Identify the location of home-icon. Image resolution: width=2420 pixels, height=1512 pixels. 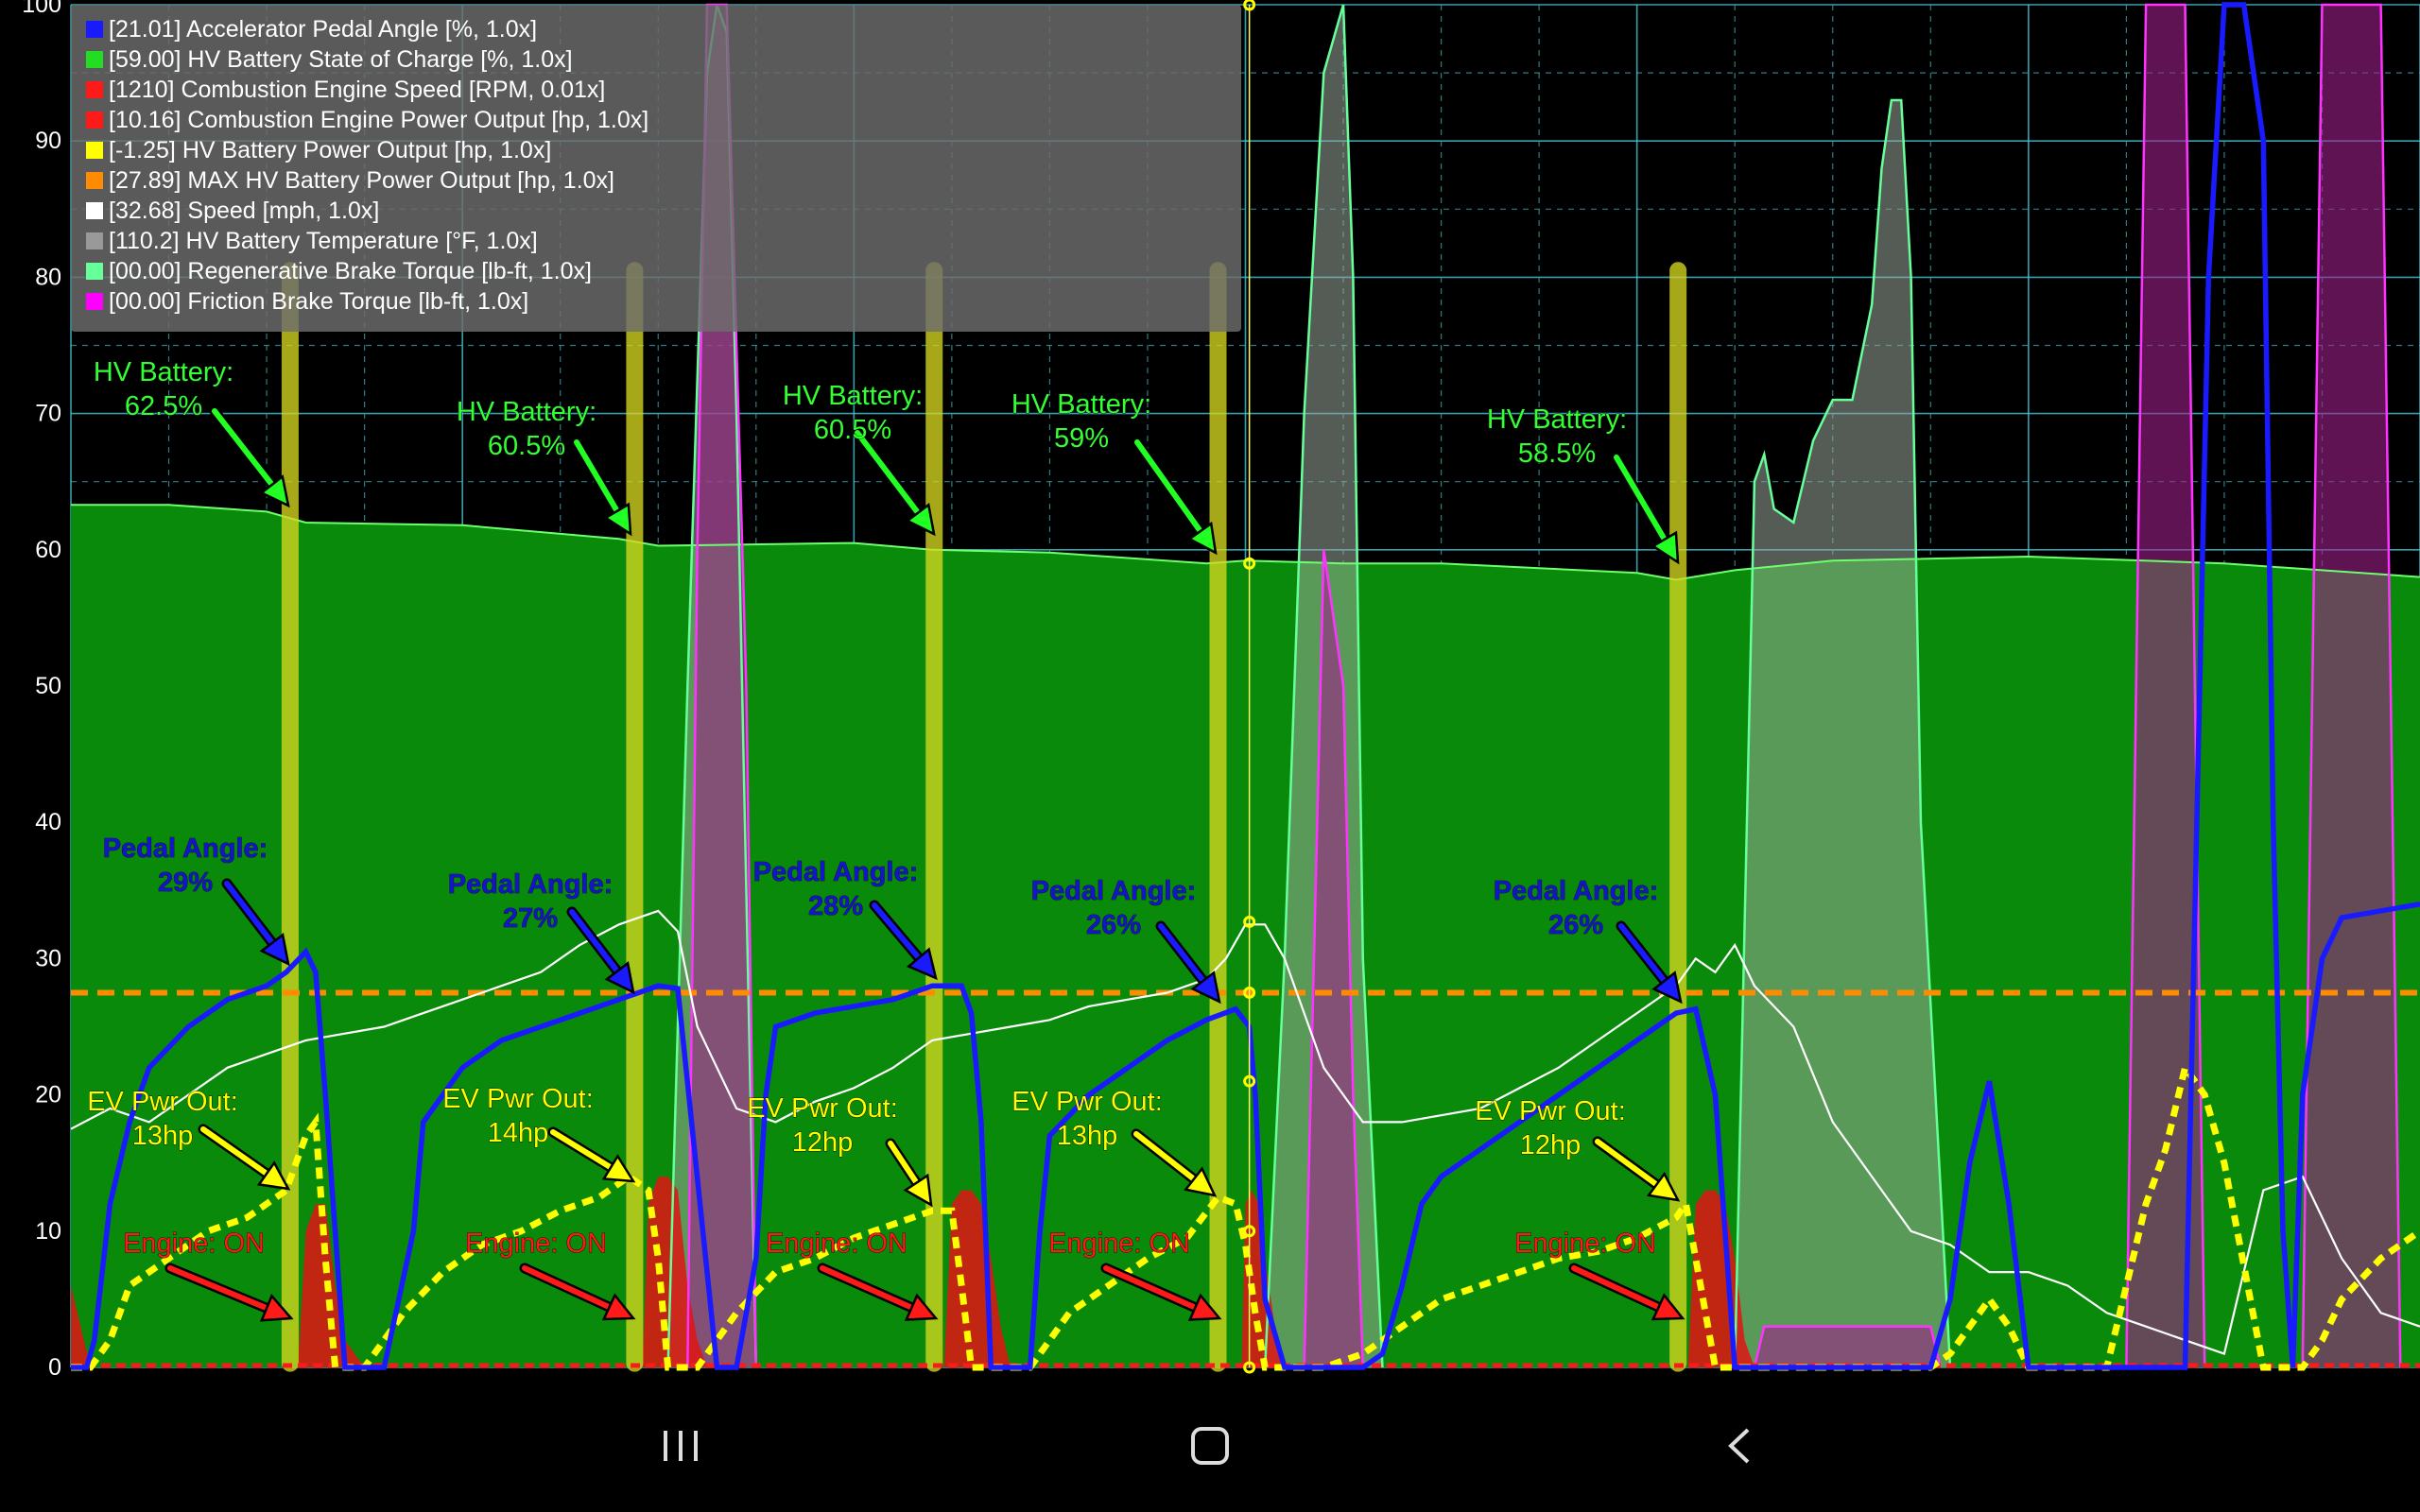
(1210, 1446).